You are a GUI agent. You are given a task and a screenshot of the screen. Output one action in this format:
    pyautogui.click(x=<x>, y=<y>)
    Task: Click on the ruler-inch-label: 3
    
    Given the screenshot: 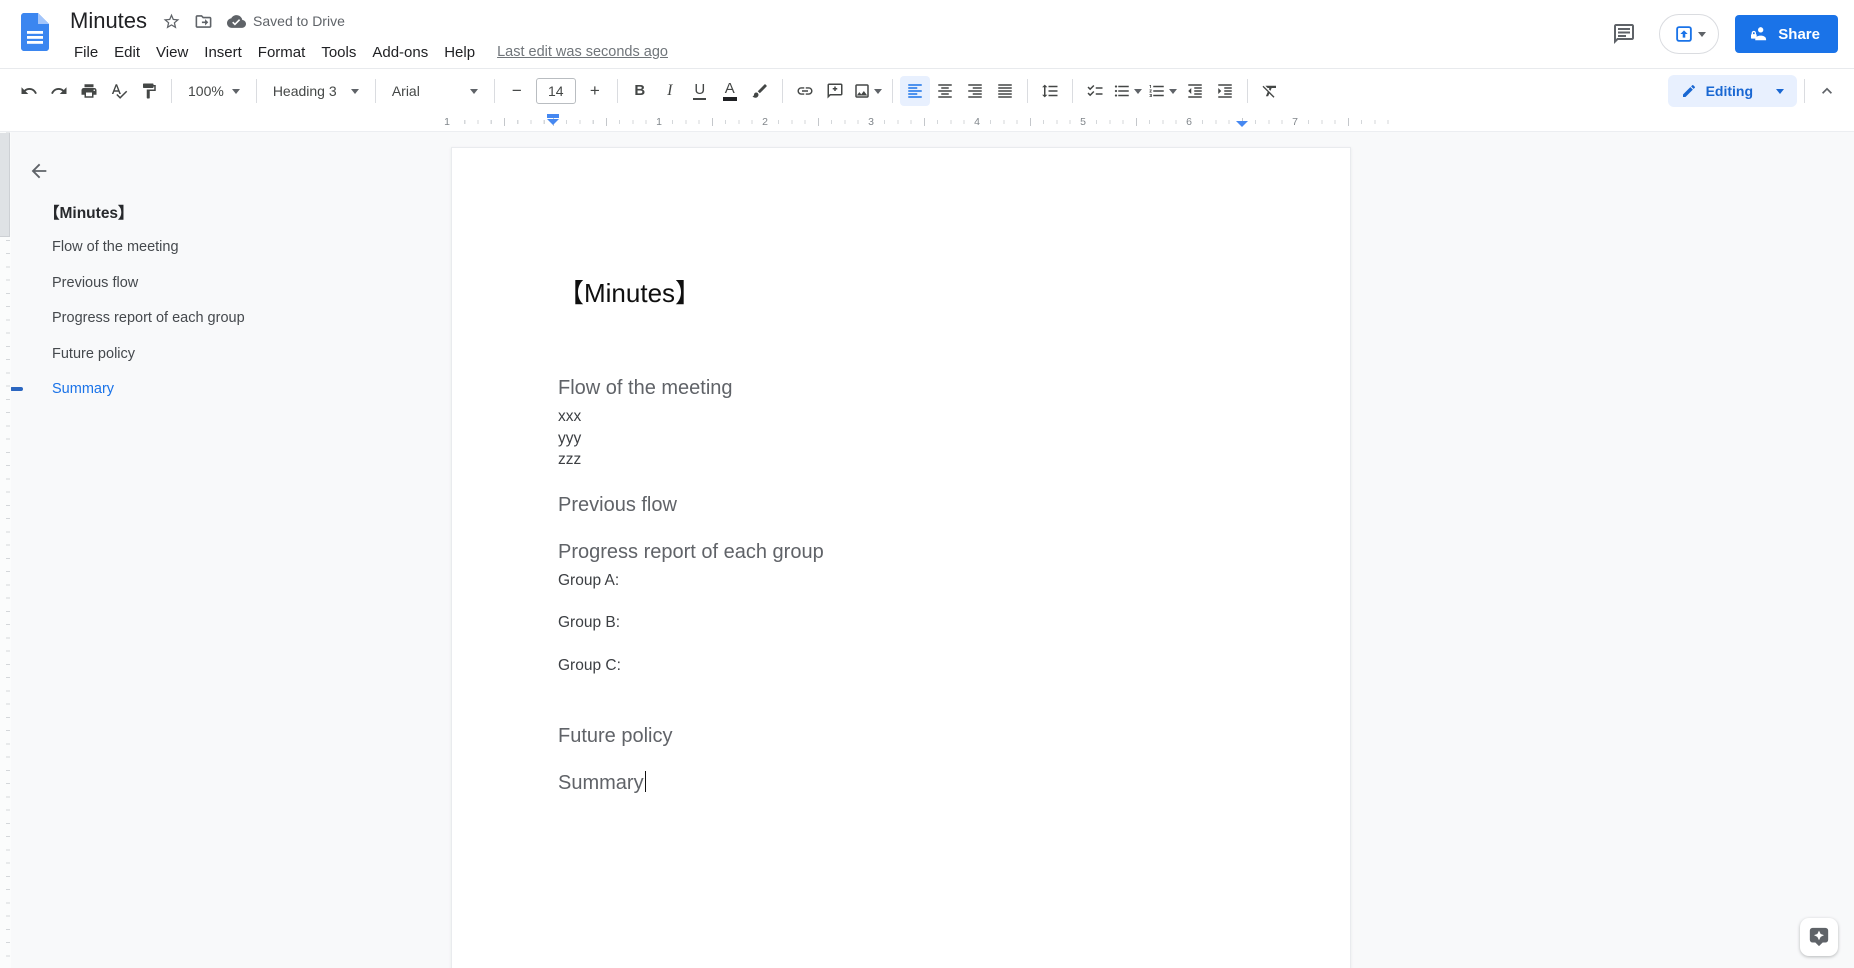 What is the action you would take?
    pyautogui.click(x=871, y=121)
    